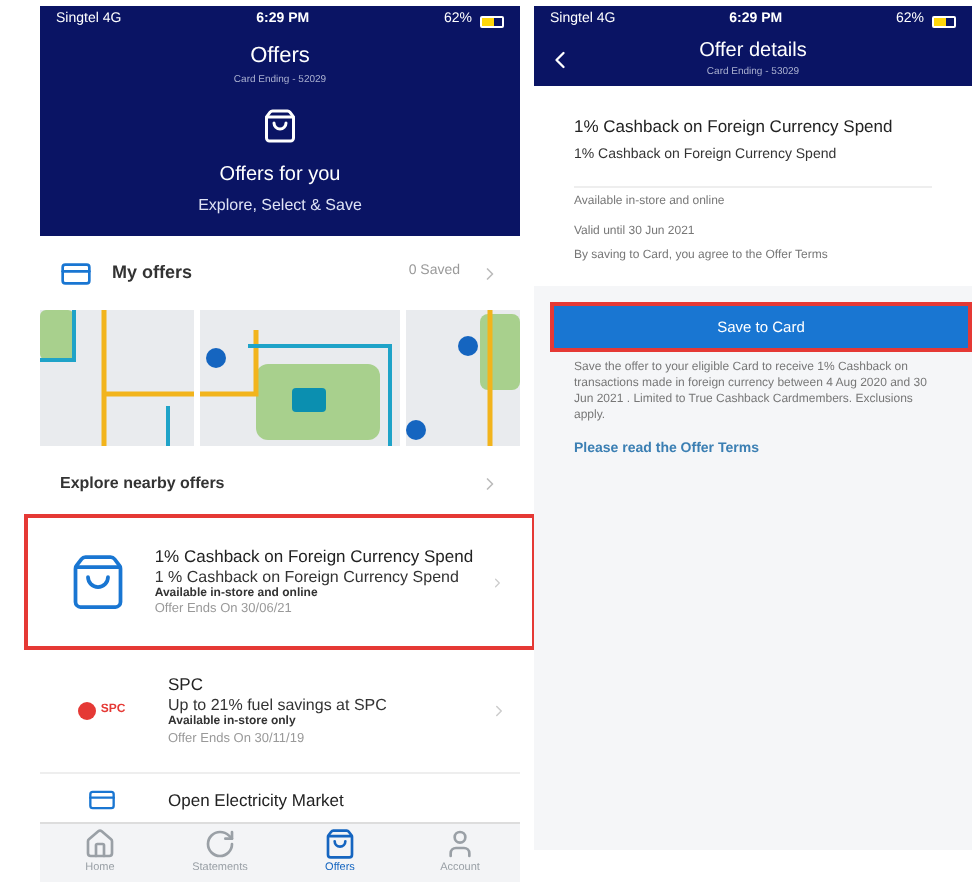  Describe the element at coordinates (753, 52) in the screenshot. I see `page-title: Offer details` at that location.